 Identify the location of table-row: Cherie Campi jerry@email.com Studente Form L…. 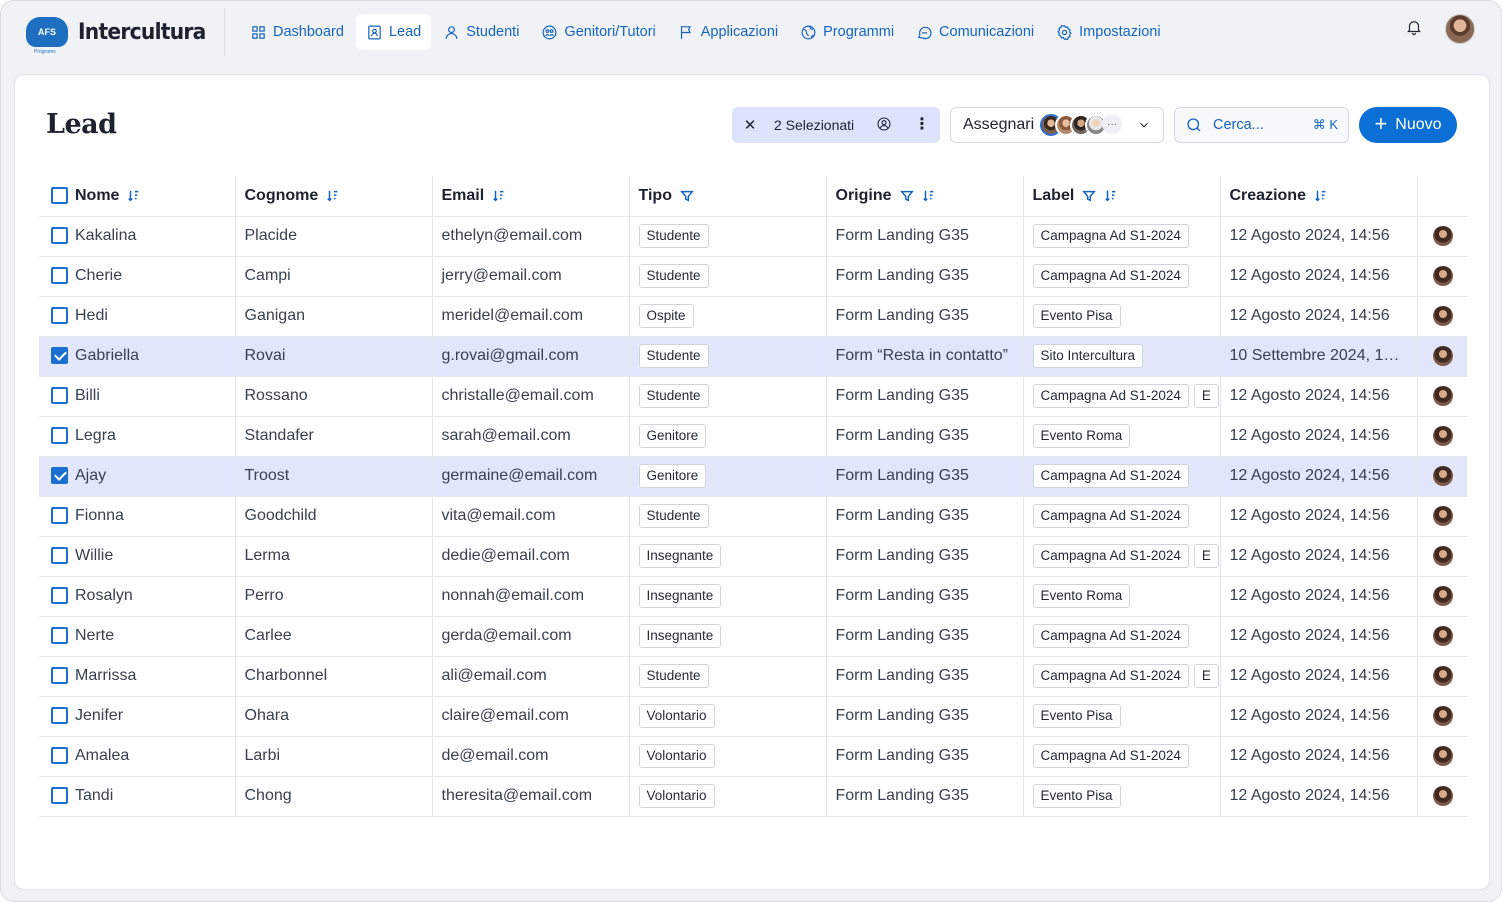
(753, 276).